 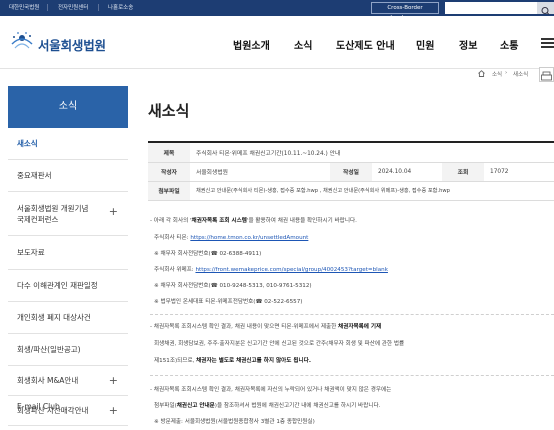 What do you see at coordinates (463, 172) in the screenshot?
I see `views-label: 조회` at bounding box center [463, 172].